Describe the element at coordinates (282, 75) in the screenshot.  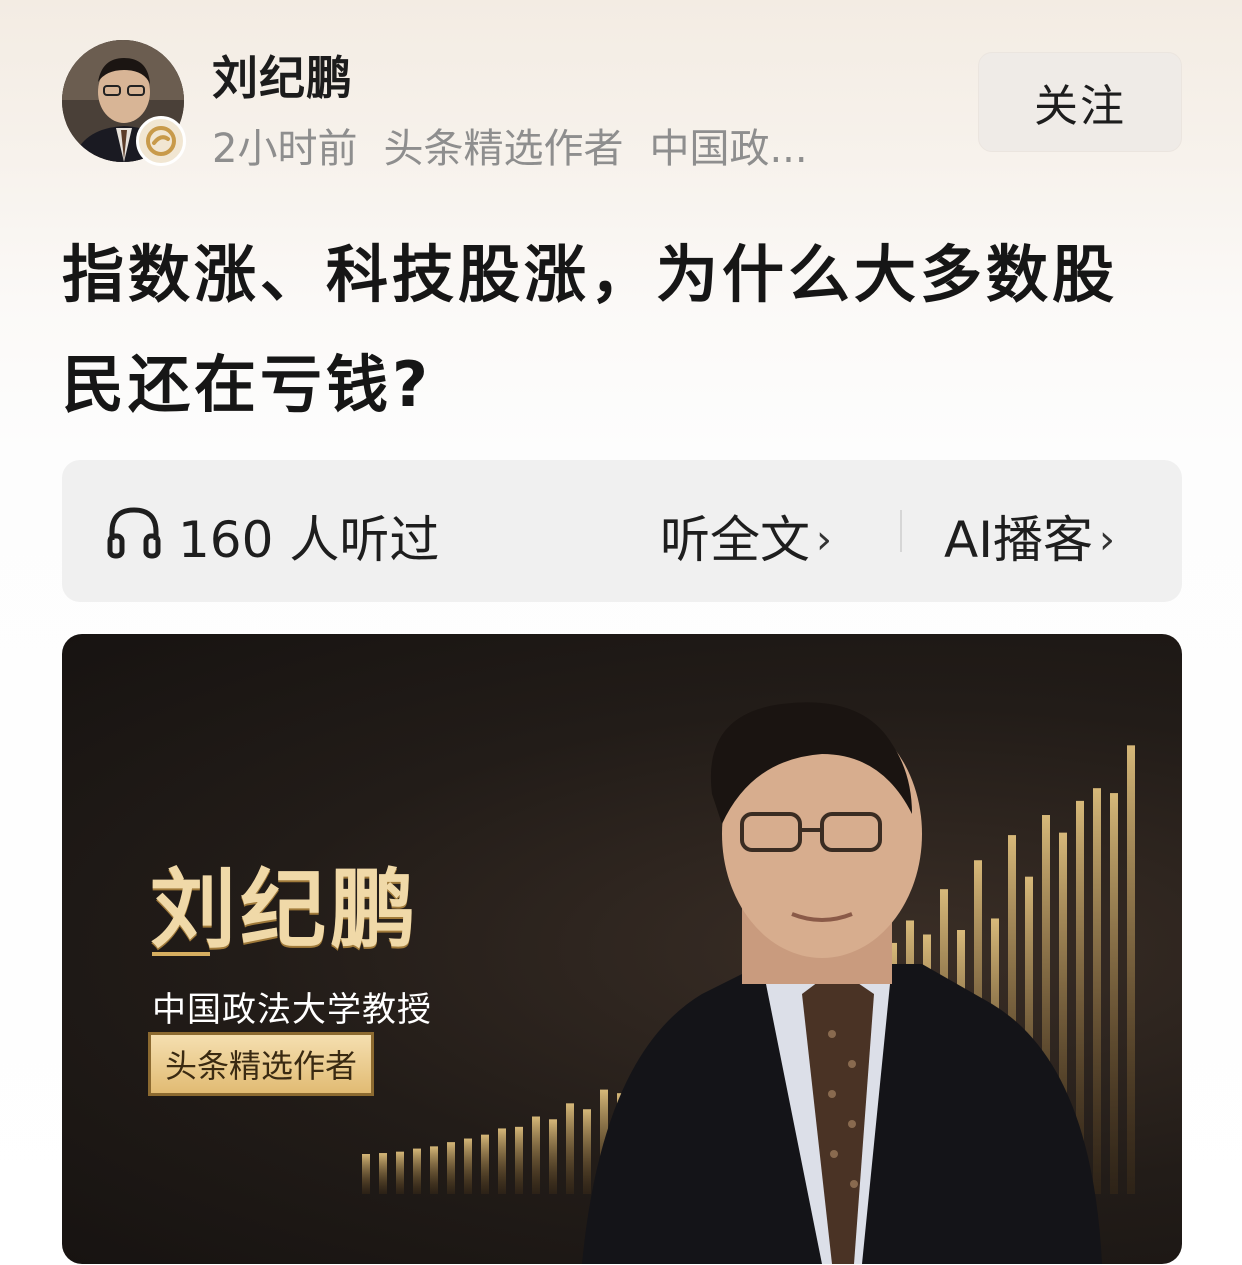
I see `author-name: 刘纪鹏` at that location.